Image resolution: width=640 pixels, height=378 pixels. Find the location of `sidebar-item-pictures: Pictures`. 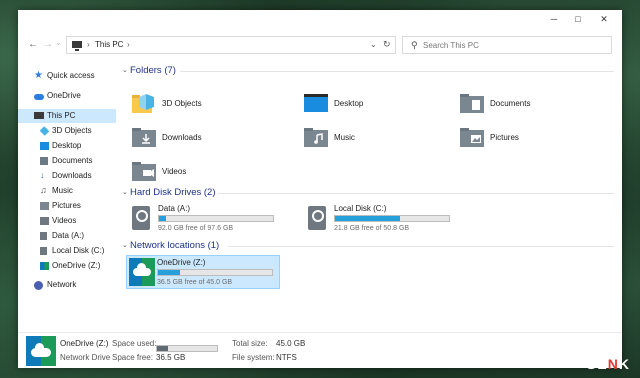

sidebar-item-pictures: Pictures is located at coordinates (67, 206).